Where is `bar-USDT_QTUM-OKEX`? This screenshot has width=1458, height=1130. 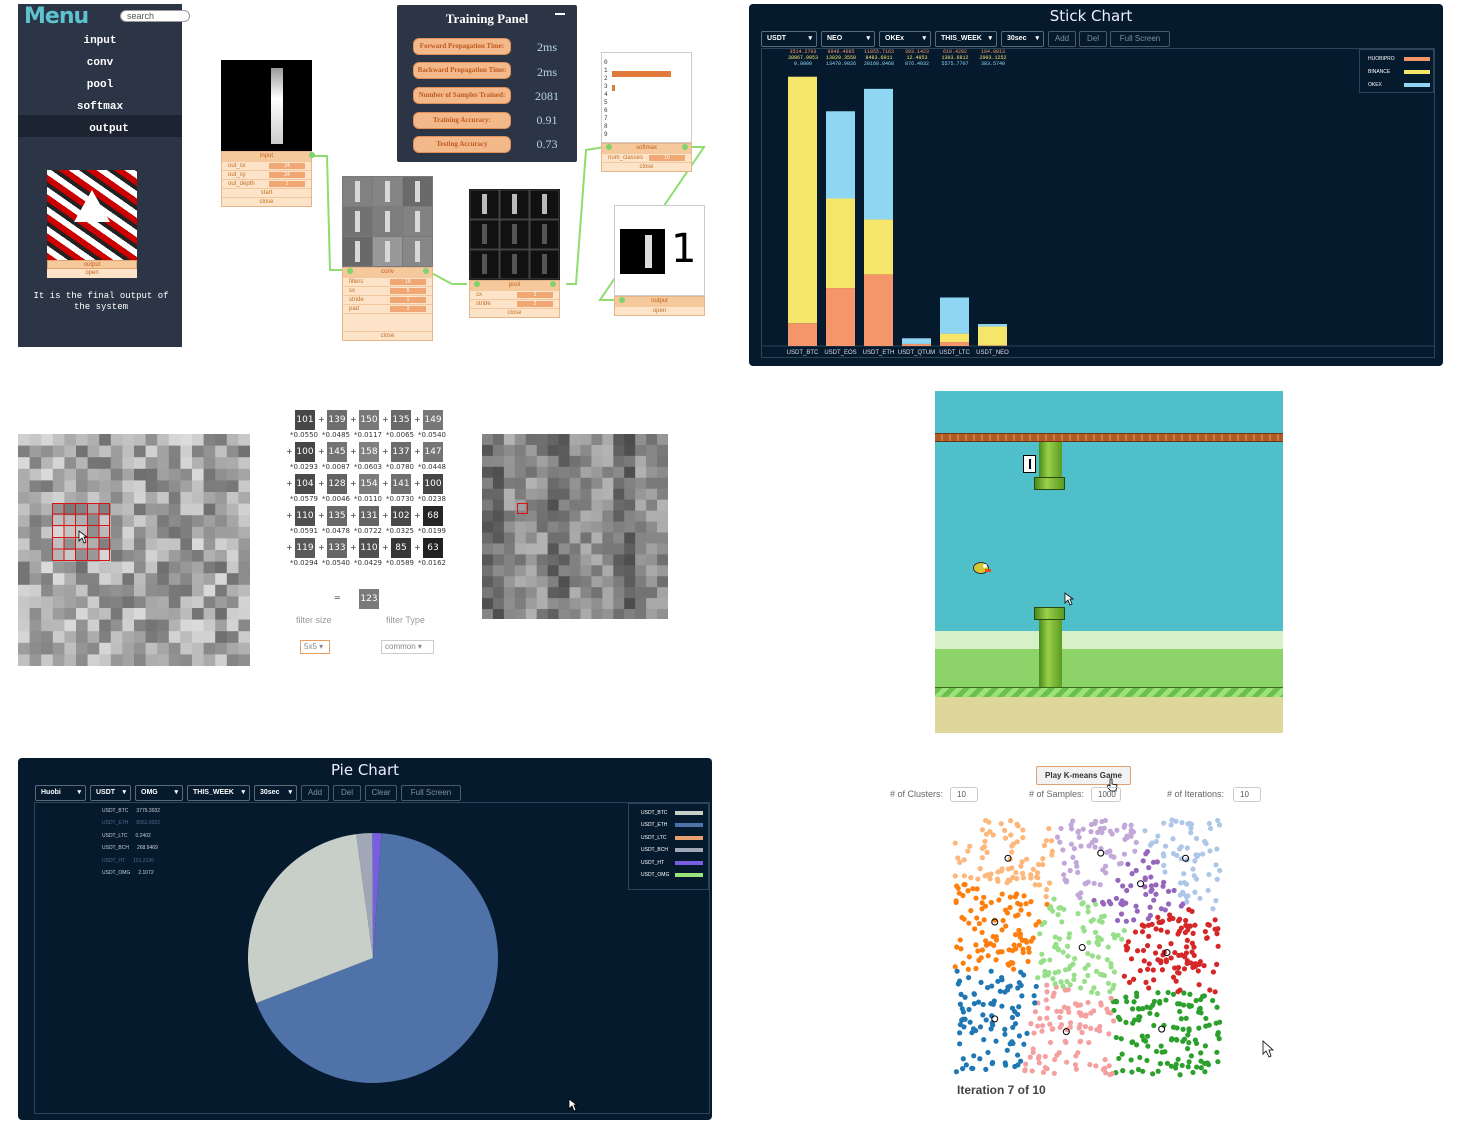 bar-USDT_QTUM-OKEX is located at coordinates (916, 341).